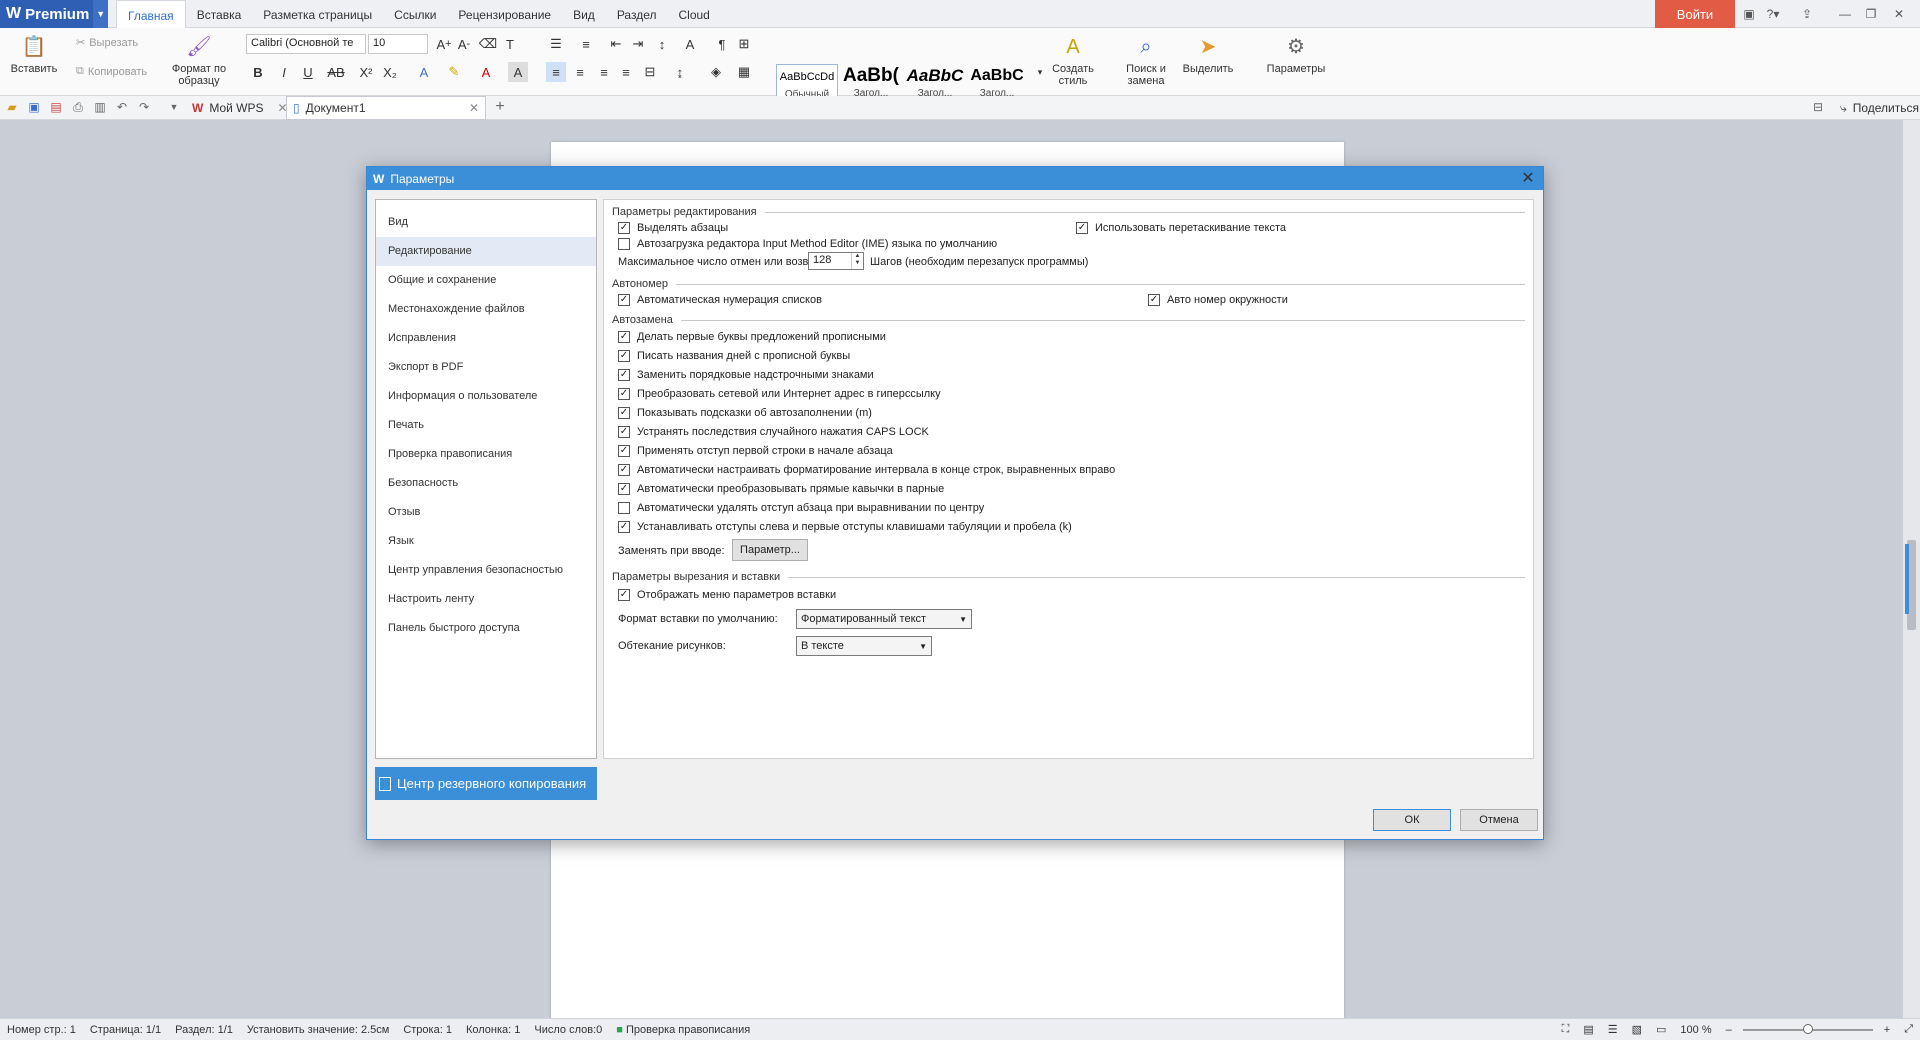 This screenshot has height=1040, width=1920. I want to click on cut-button: ✂ Вырезать, so click(107, 43).